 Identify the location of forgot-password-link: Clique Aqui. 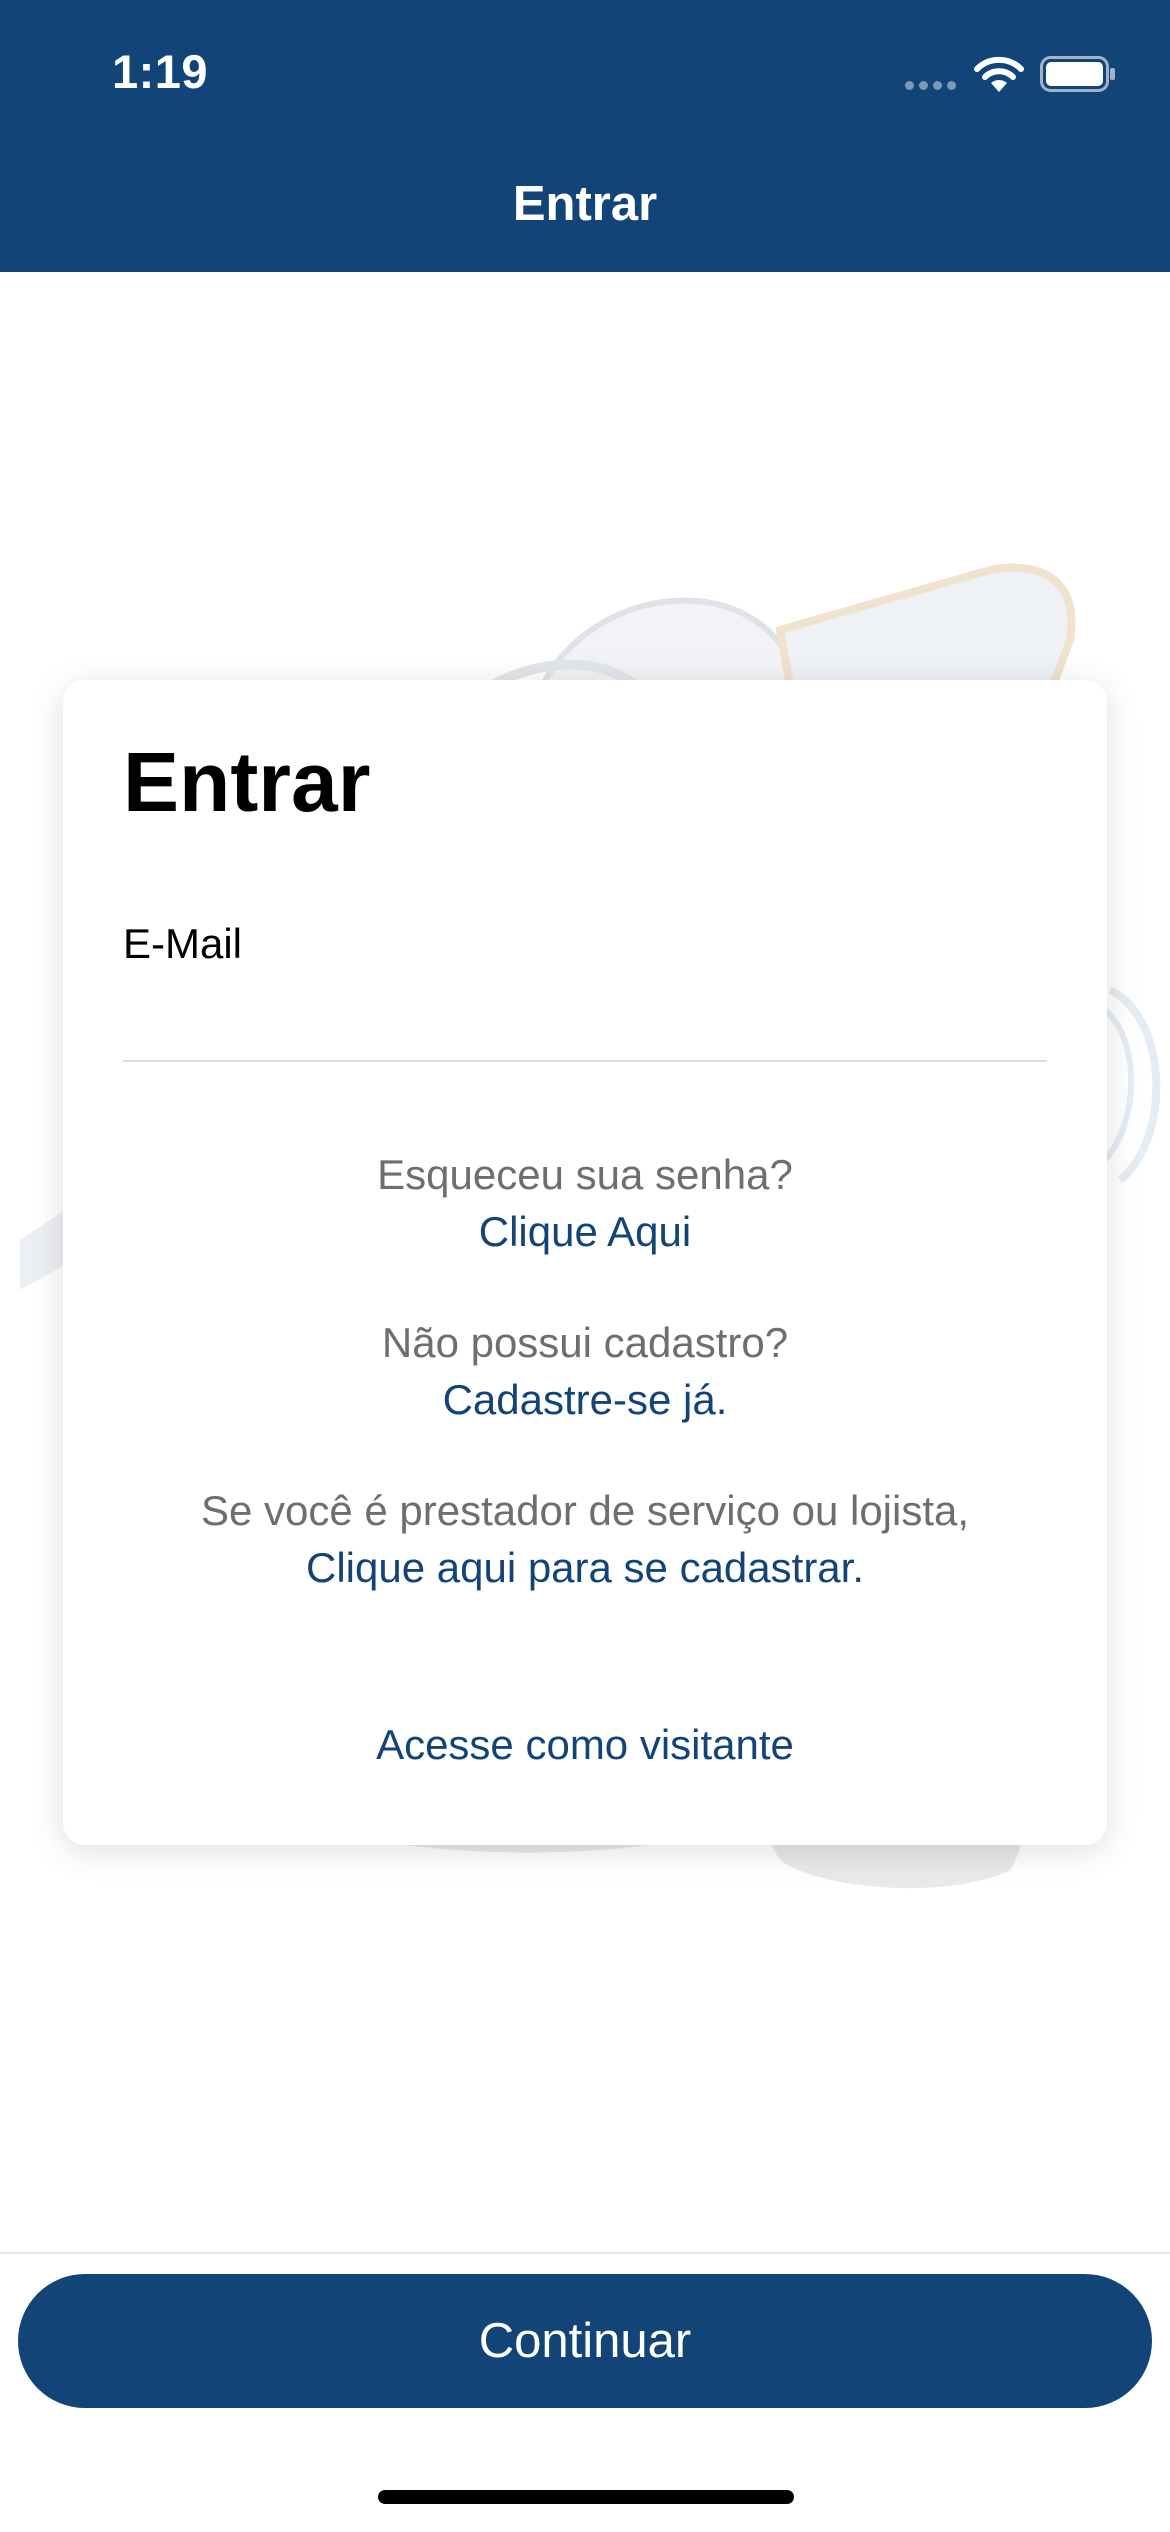
(585, 1231).